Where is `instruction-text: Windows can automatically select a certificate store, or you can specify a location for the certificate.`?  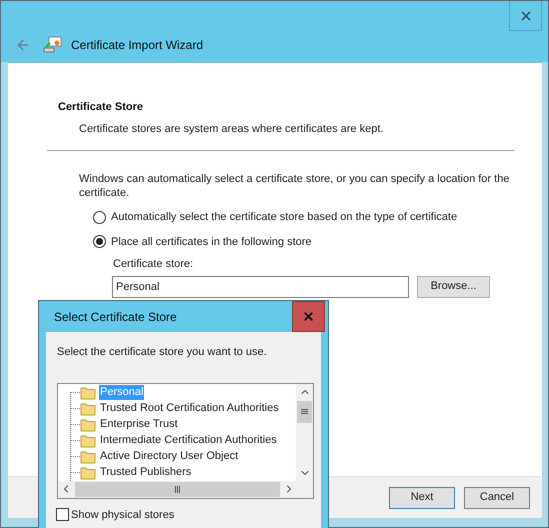 instruction-text: Windows can automatically select a certificate store, or you can specify a location for the certificate. is located at coordinates (294, 186).